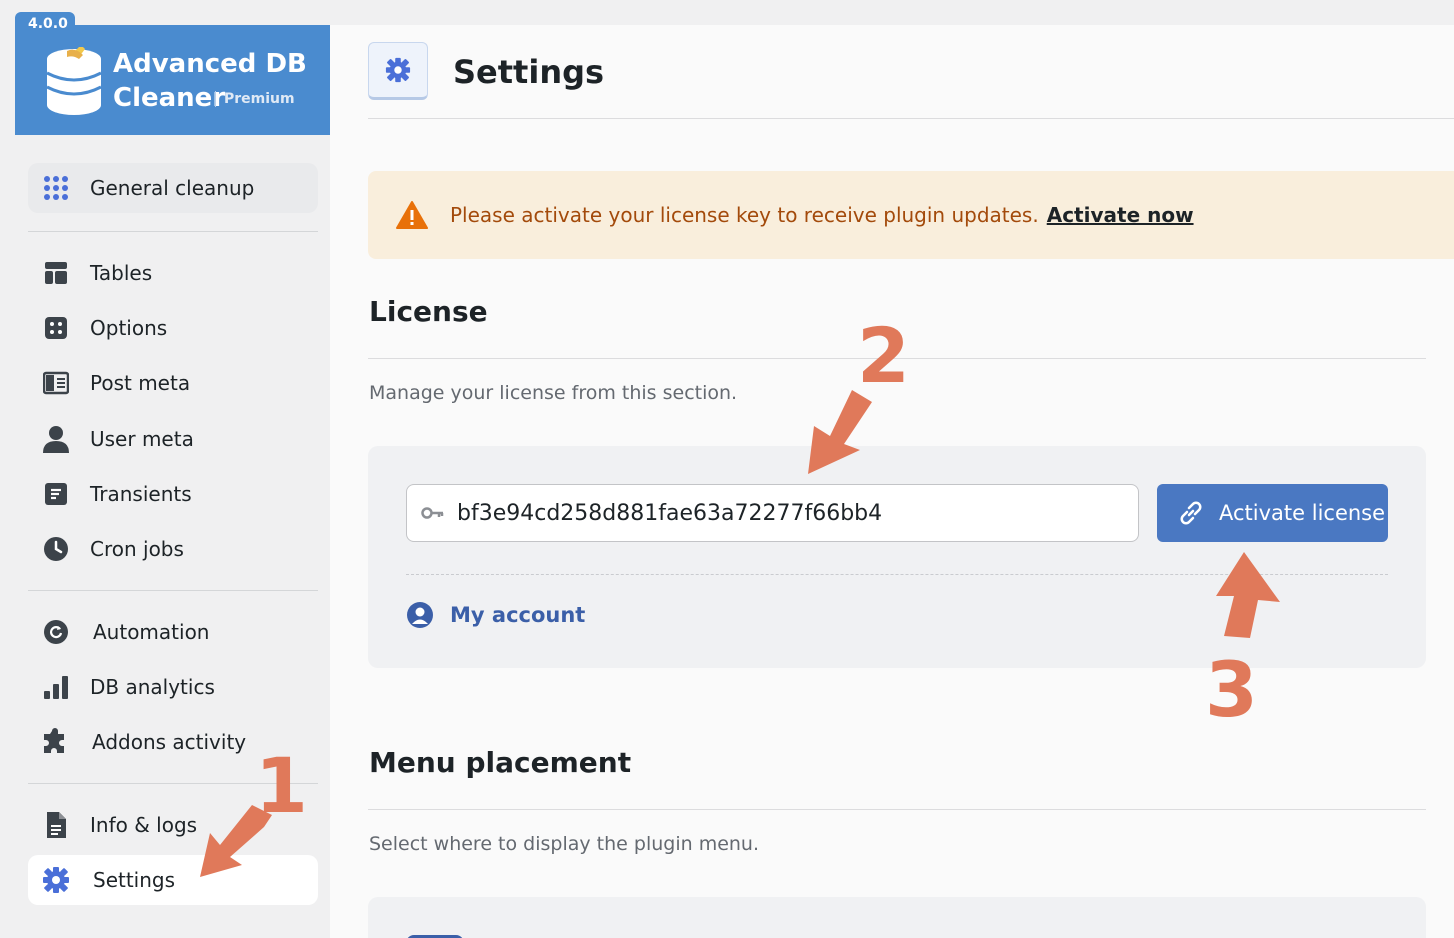 The width and height of the screenshot is (1454, 938). What do you see at coordinates (56, 188) in the screenshot?
I see `grid-dots-icon` at bounding box center [56, 188].